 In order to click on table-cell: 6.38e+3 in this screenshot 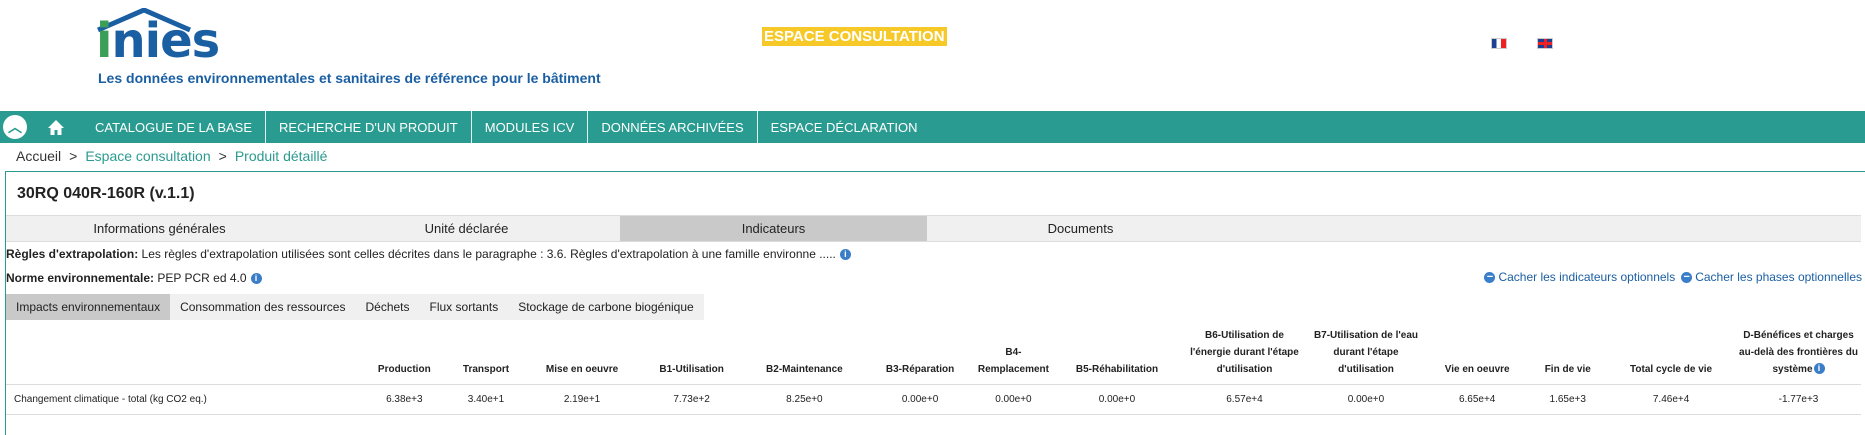, I will do `click(404, 399)`.